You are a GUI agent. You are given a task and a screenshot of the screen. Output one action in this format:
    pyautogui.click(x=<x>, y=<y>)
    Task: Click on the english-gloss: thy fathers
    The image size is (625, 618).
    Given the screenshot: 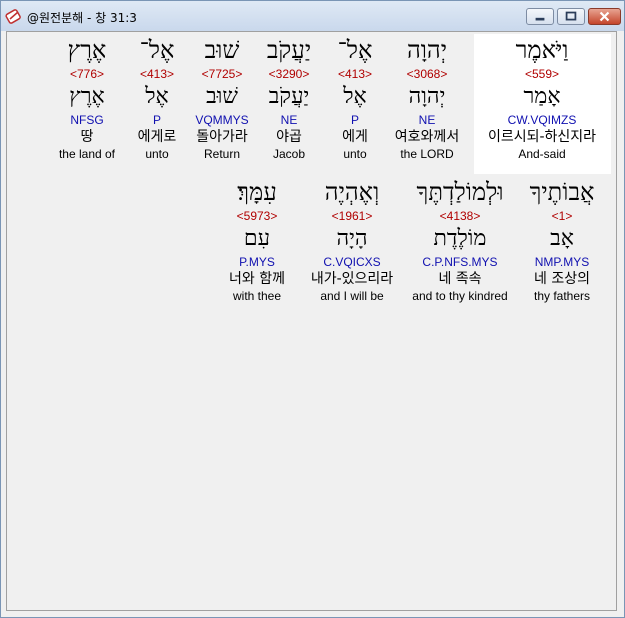 What is the action you would take?
    pyautogui.click(x=562, y=296)
    